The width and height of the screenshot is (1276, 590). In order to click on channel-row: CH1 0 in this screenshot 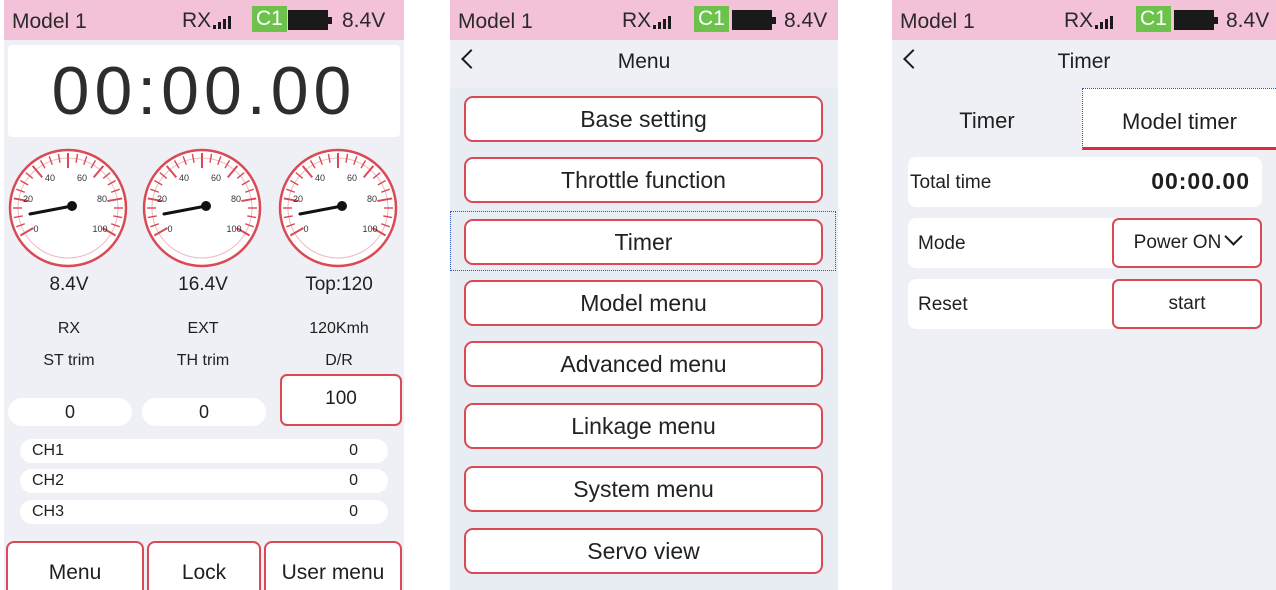, I will do `click(204, 451)`.